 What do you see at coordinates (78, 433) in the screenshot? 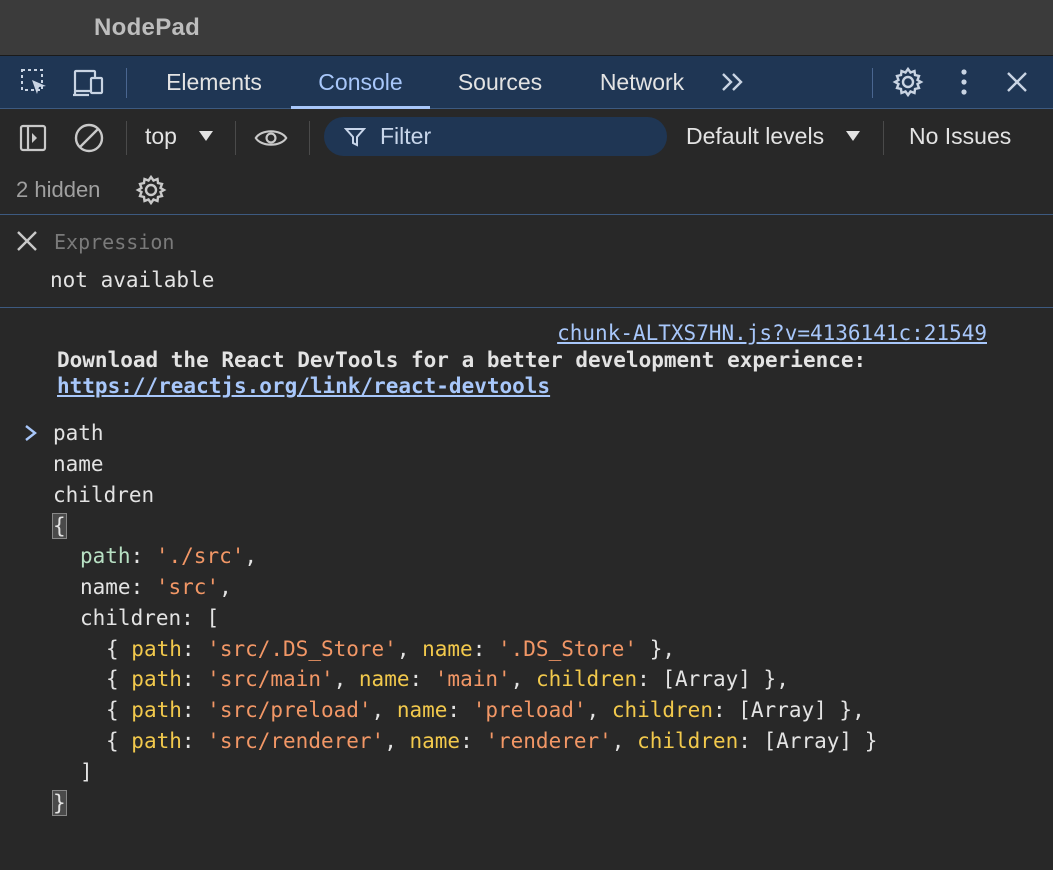
I see `output-line: path` at bounding box center [78, 433].